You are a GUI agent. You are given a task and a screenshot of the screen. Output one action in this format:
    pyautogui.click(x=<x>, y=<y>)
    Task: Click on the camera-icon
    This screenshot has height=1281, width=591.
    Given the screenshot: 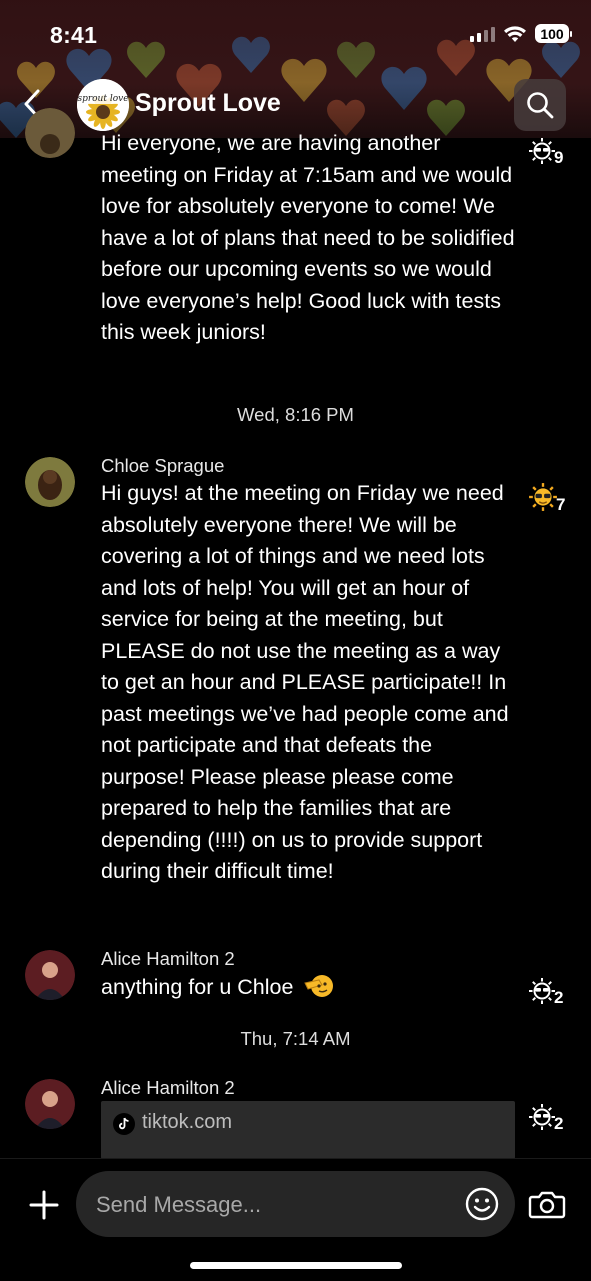 What is the action you would take?
    pyautogui.click(x=547, y=1205)
    